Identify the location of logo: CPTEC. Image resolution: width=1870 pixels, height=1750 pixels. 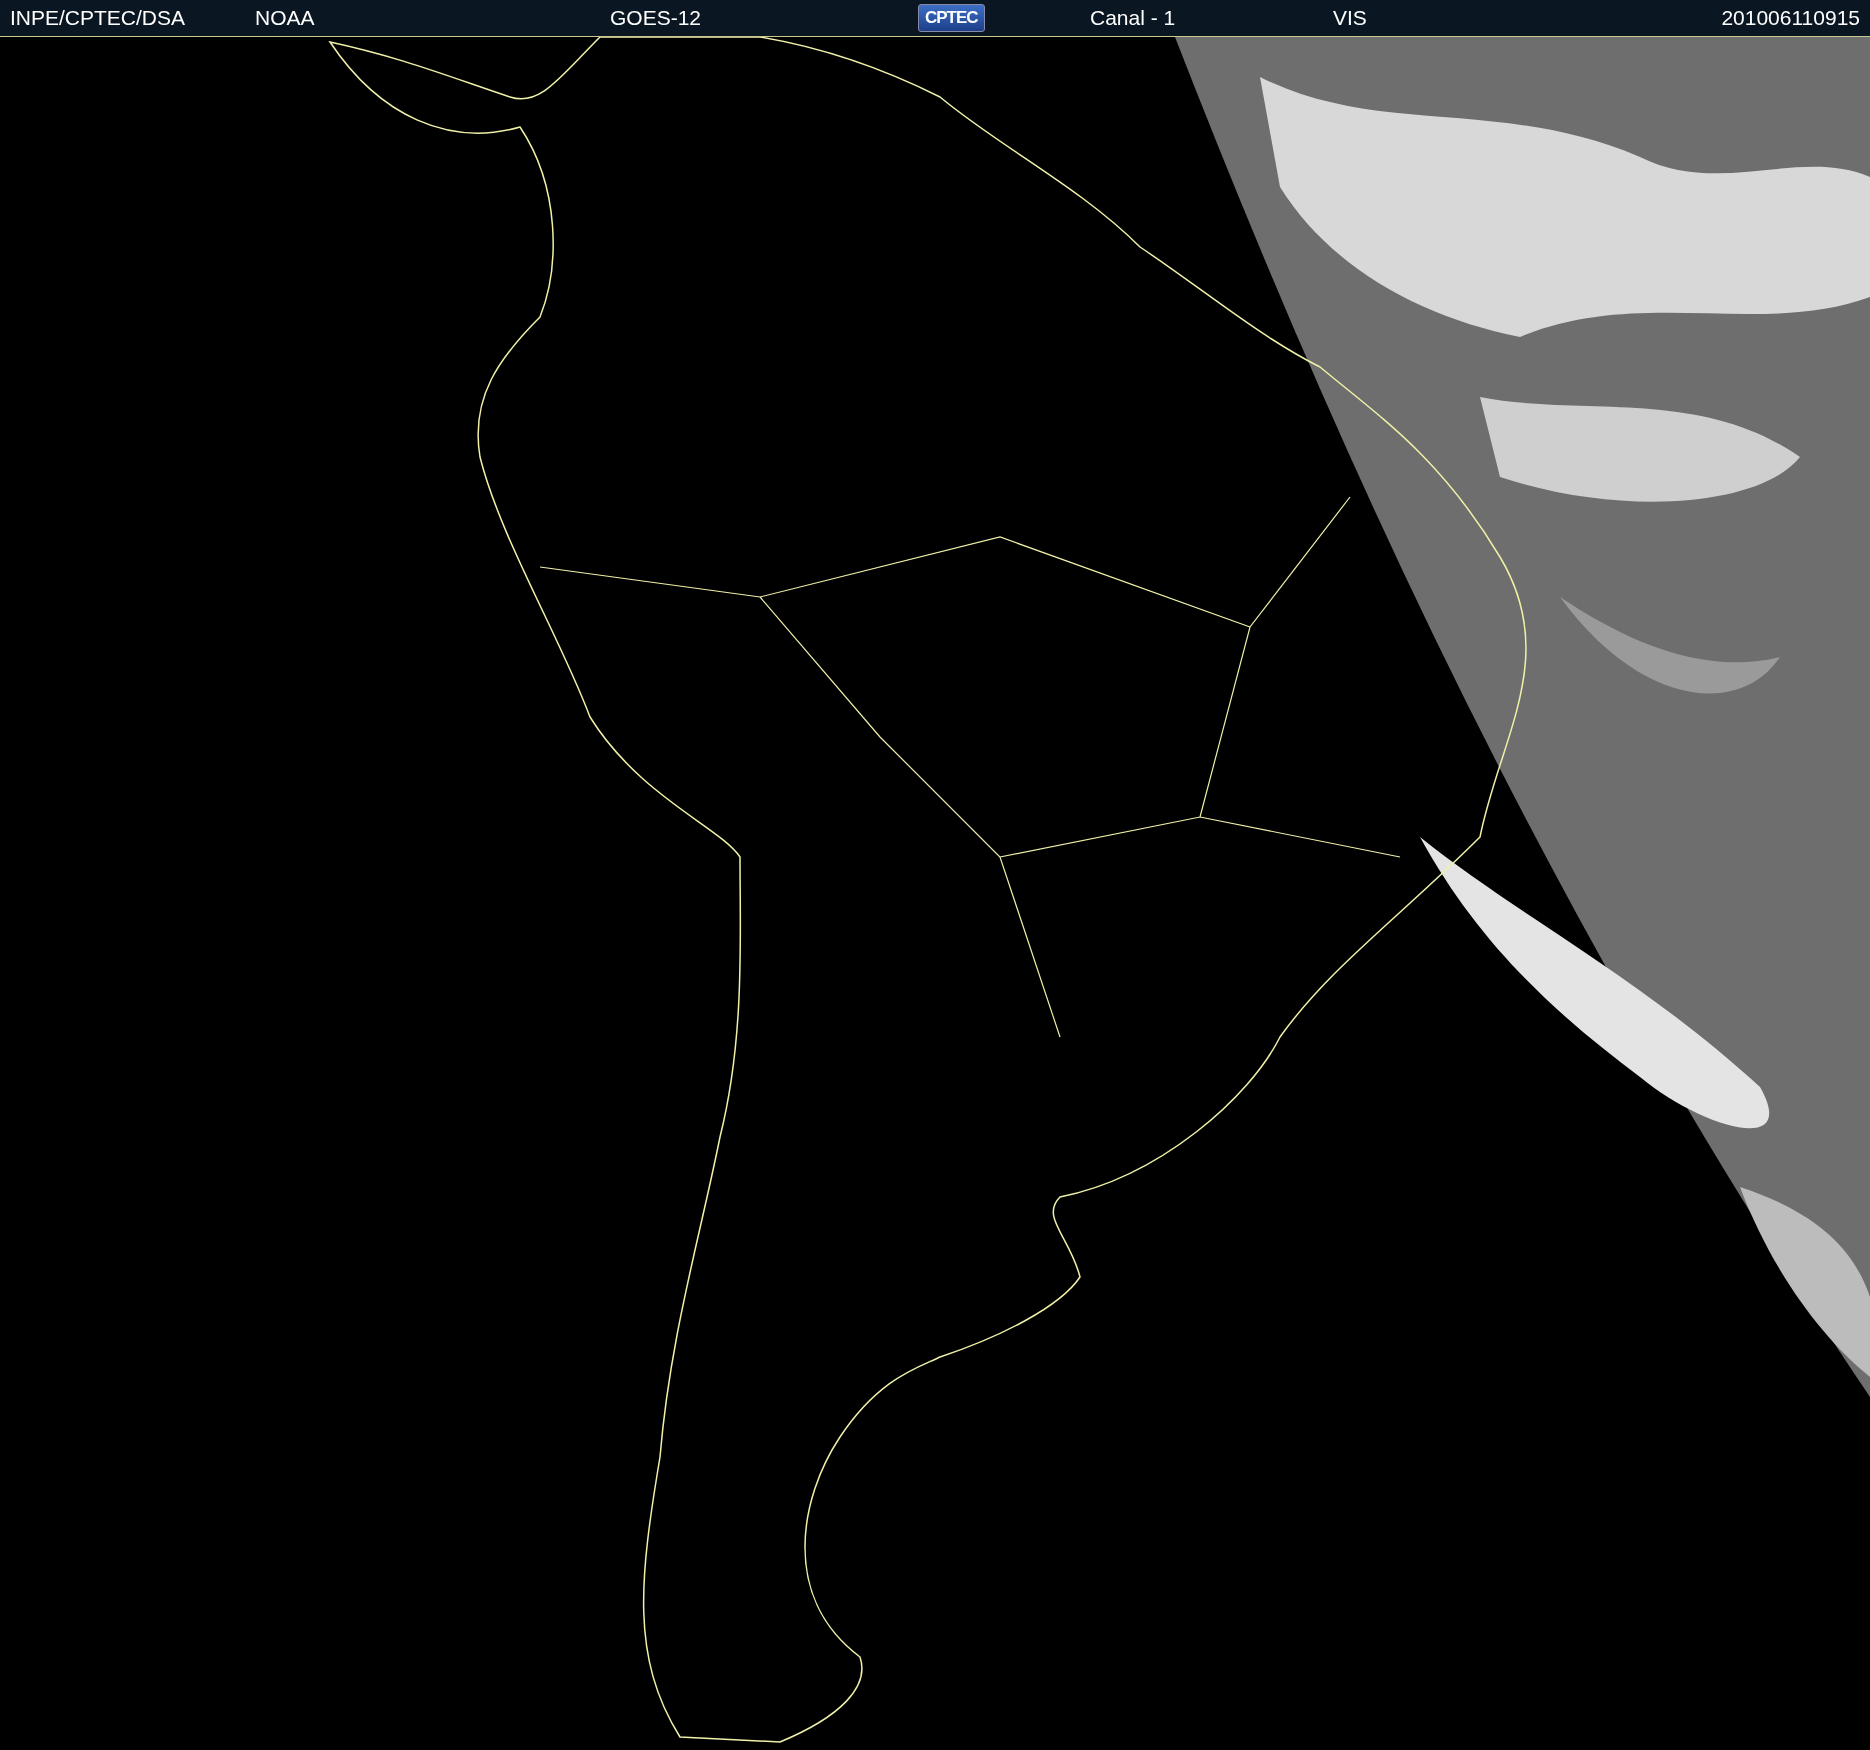
(951, 18).